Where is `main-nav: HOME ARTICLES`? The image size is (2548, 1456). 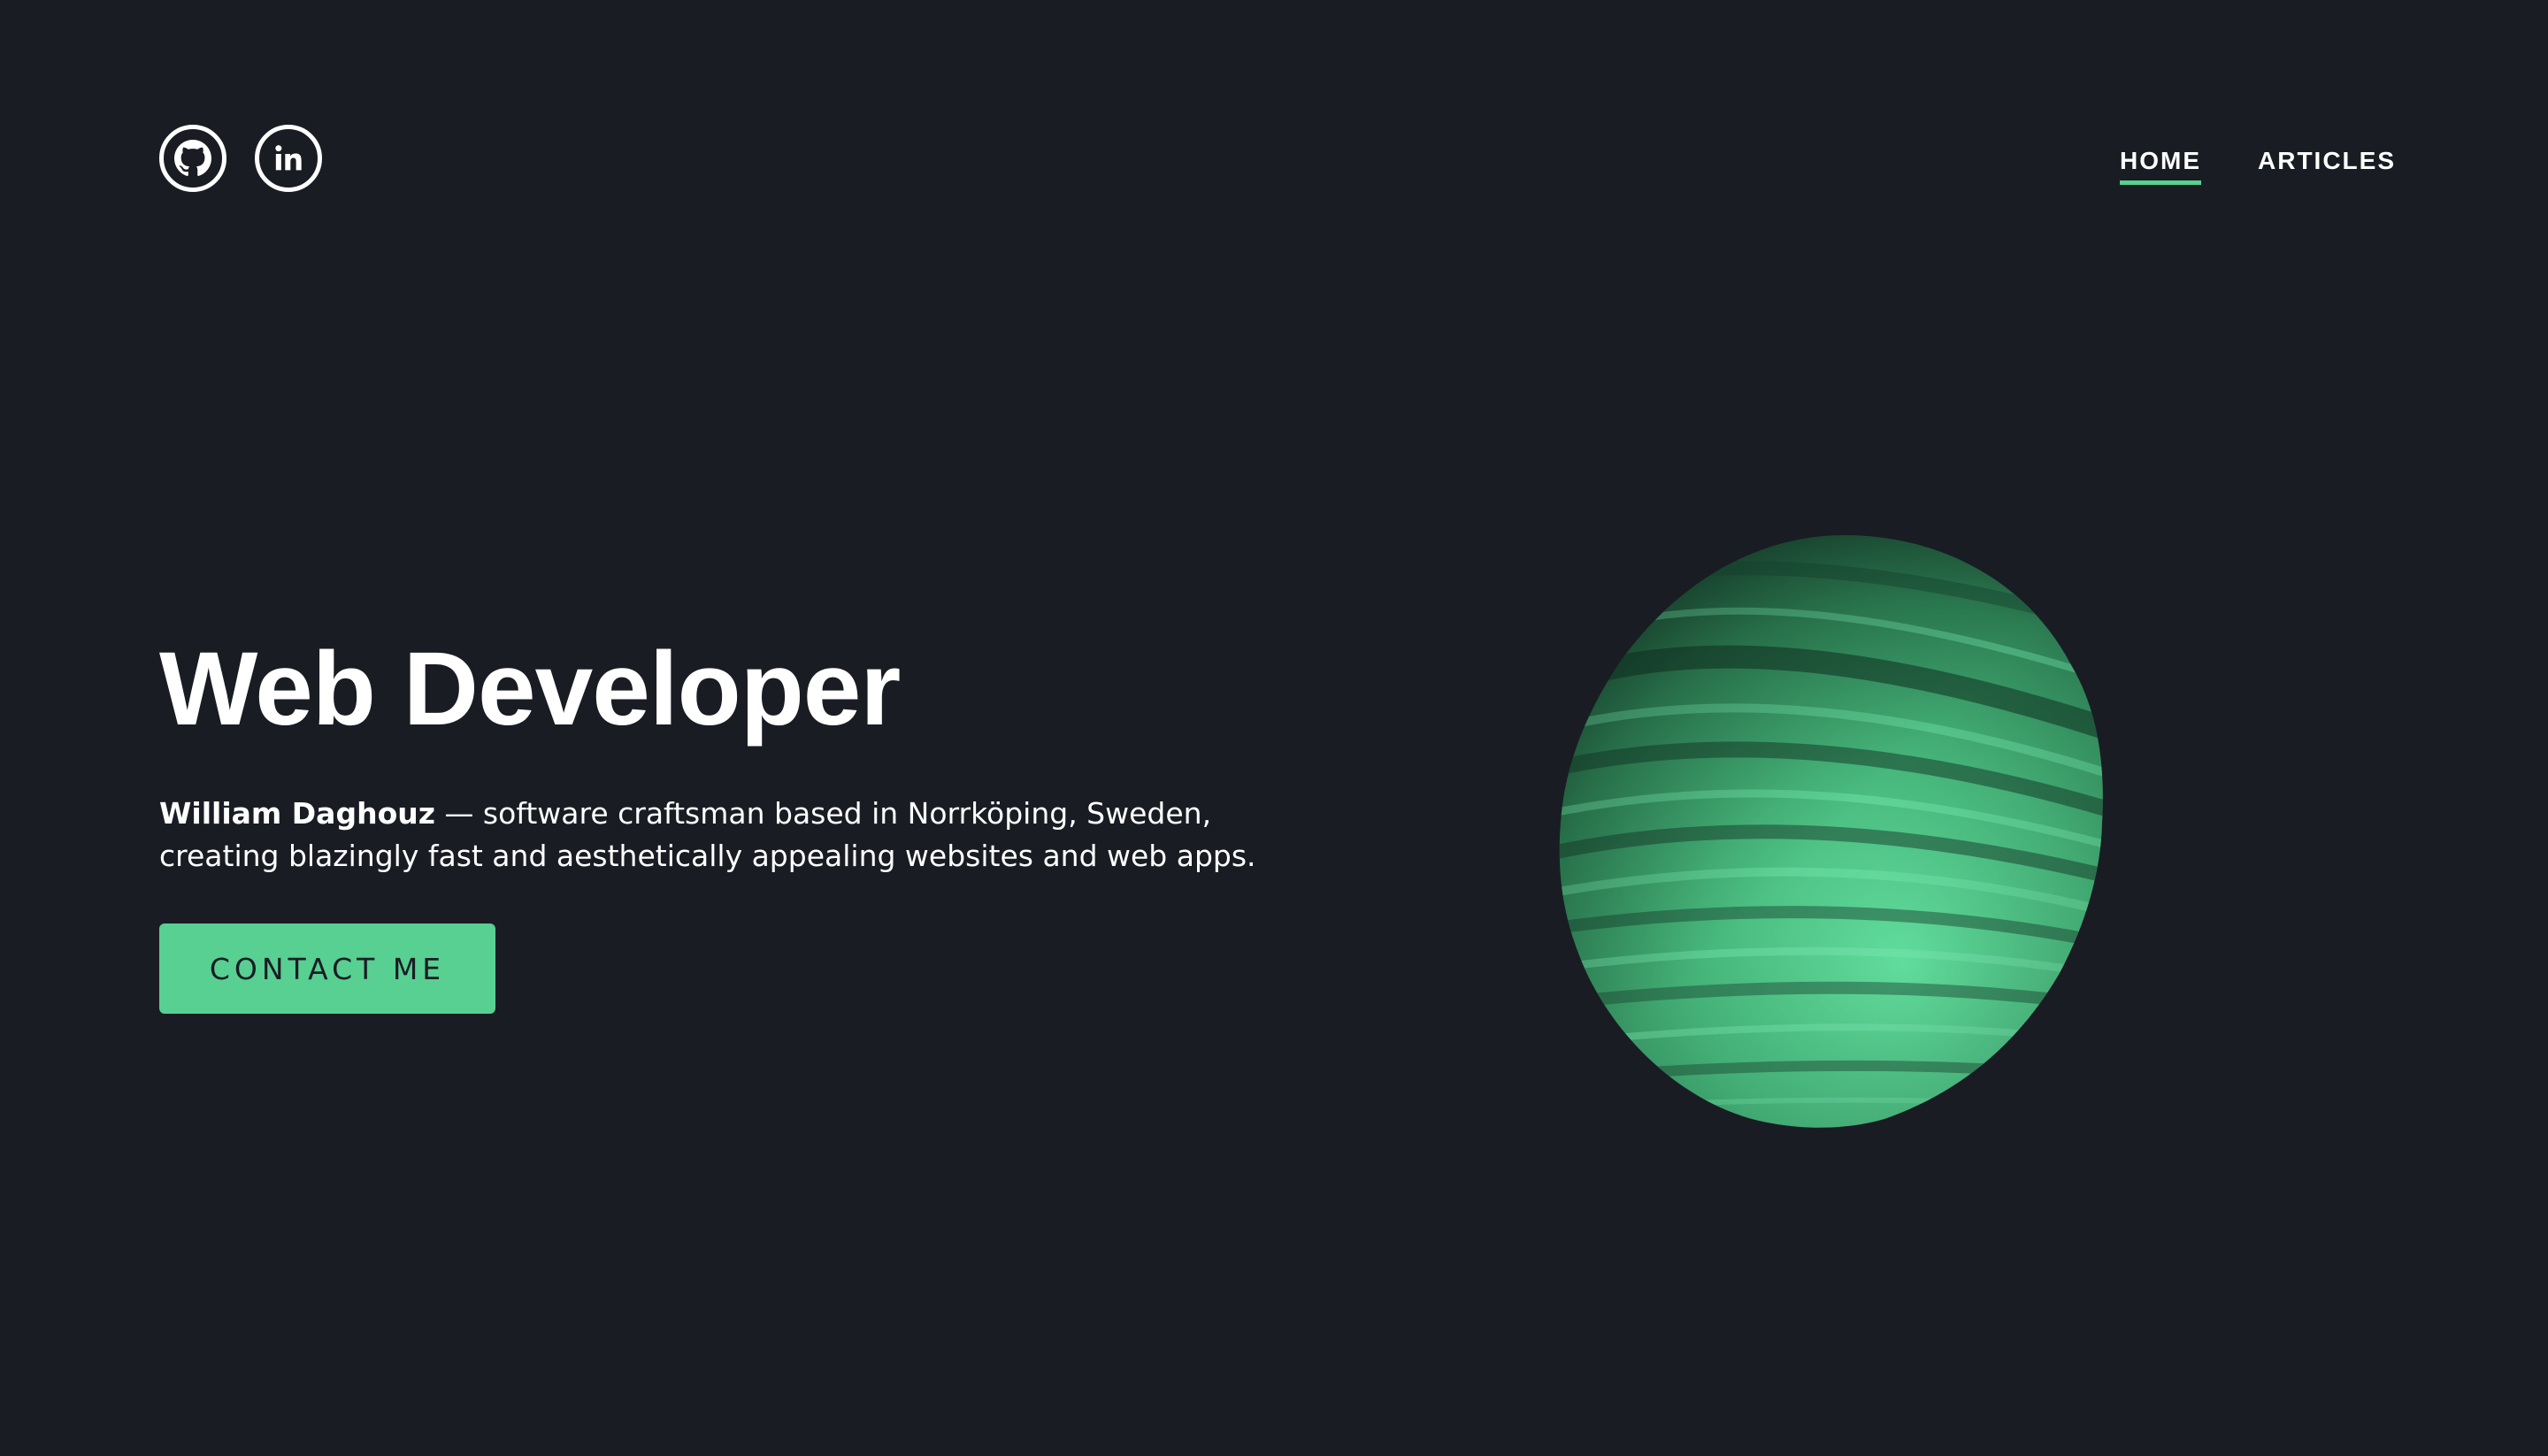
main-nav: HOME ARTICLES is located at coordinates (2258, 166).